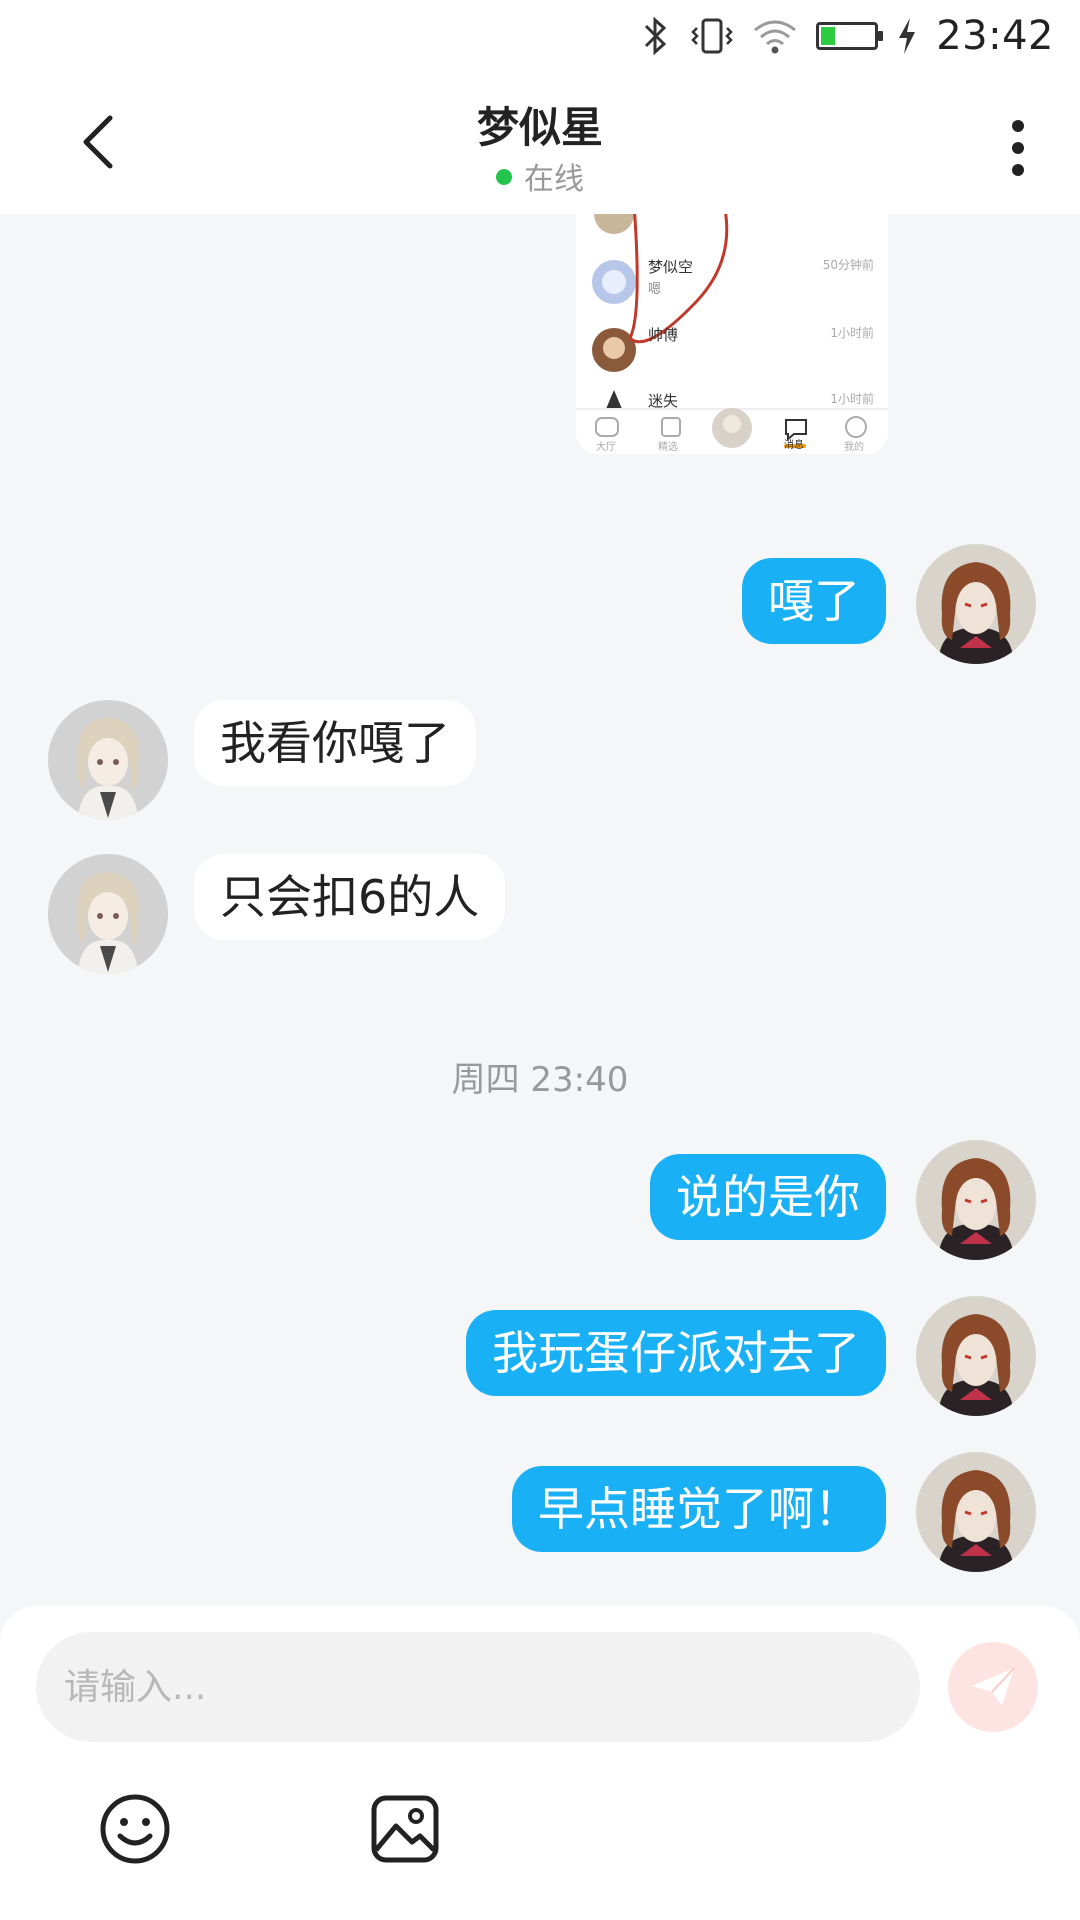 This screenshot has width=1080, height=1920. What do you see at coordinates (663, 335) in the screenshot?
I see `shared-row-name: 帅傅` at bounding box center [663, 335].